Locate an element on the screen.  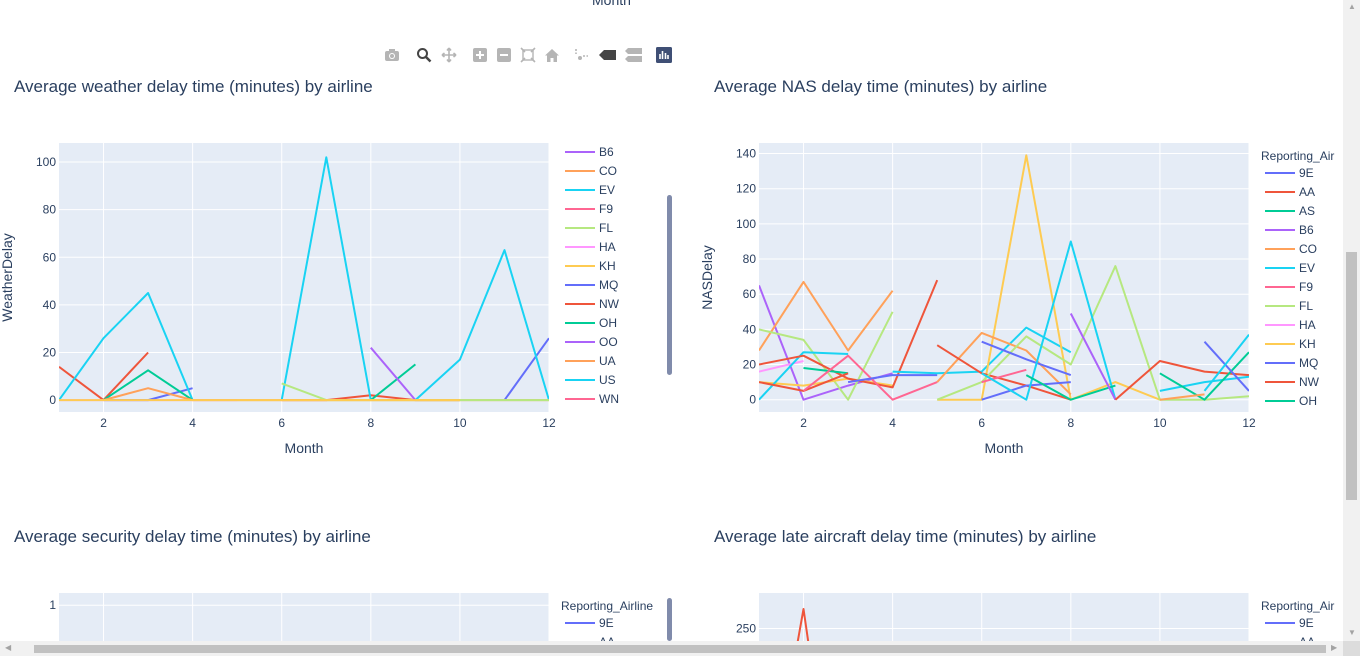
scroll-up-icon: ▲ is located at coordinates (1352, 7).